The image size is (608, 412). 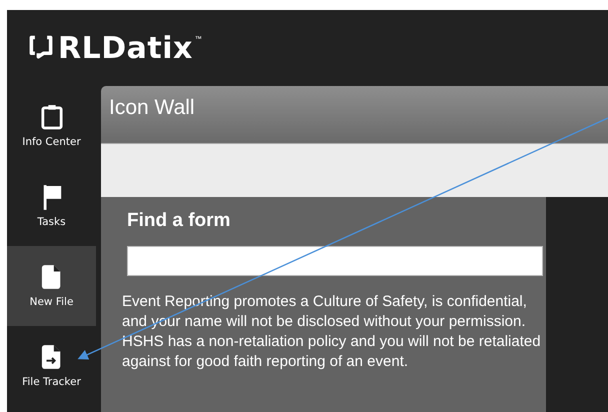 I want to click on clipboard-icon, so click(x=51, y=117).